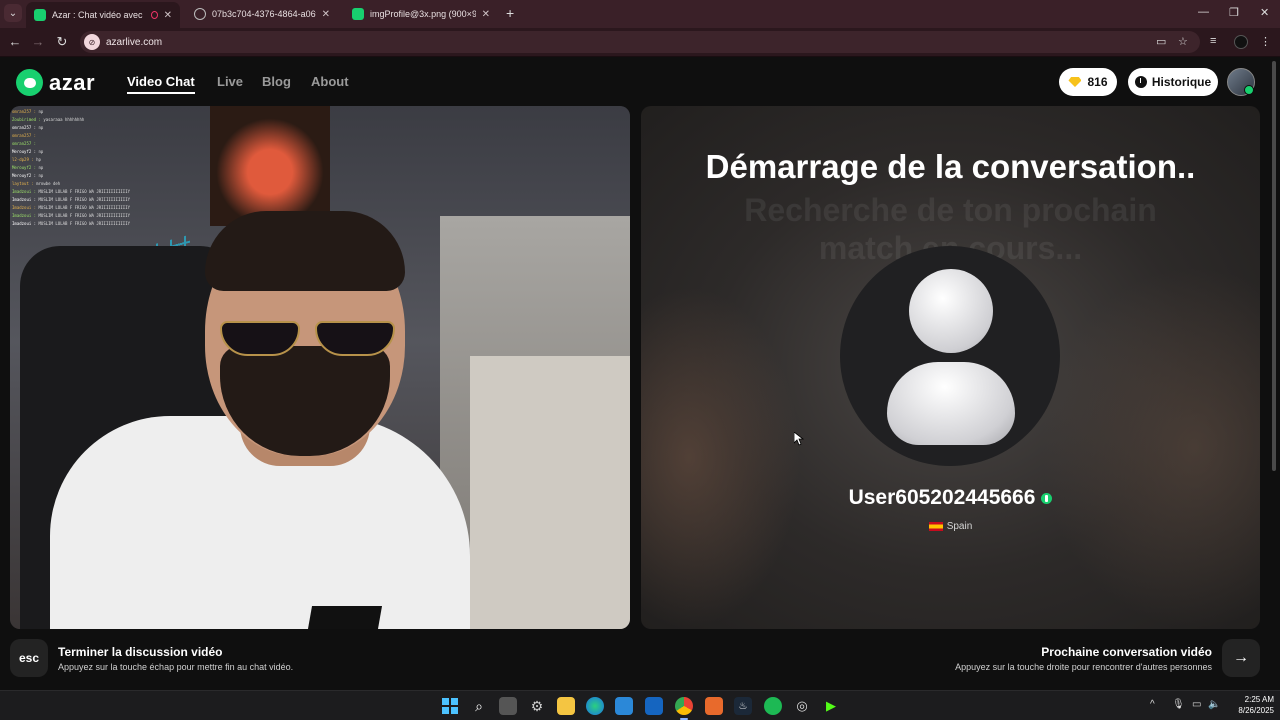 The width and height of the screenshot is (1280, 720). What do you see at coordinates (1161, 41) in the screenshot?
I see `cast-icon: ▭` at bounding box center [1161, 41].